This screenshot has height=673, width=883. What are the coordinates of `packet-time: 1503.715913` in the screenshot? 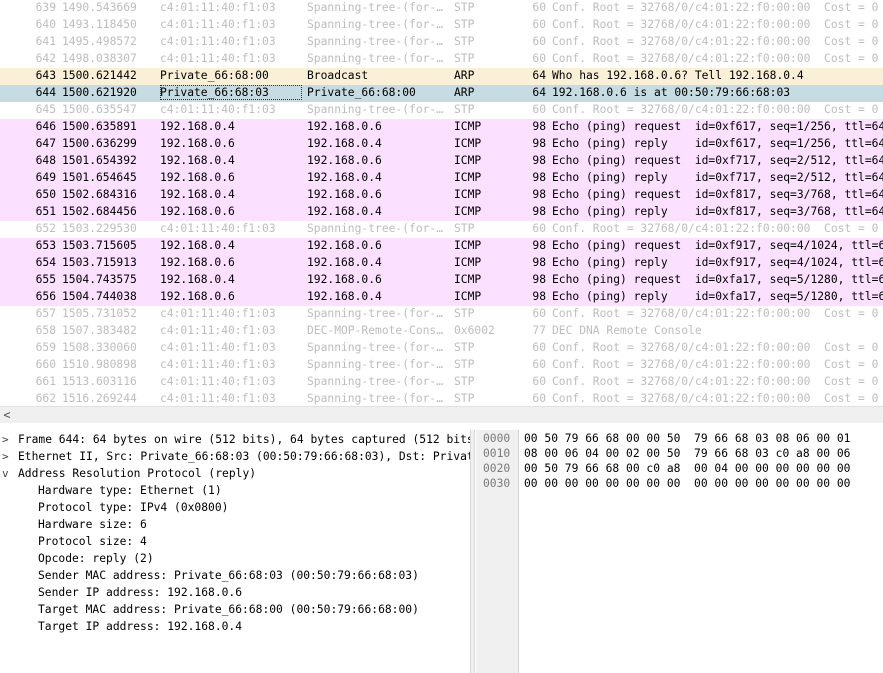 It's located at (99, 262).